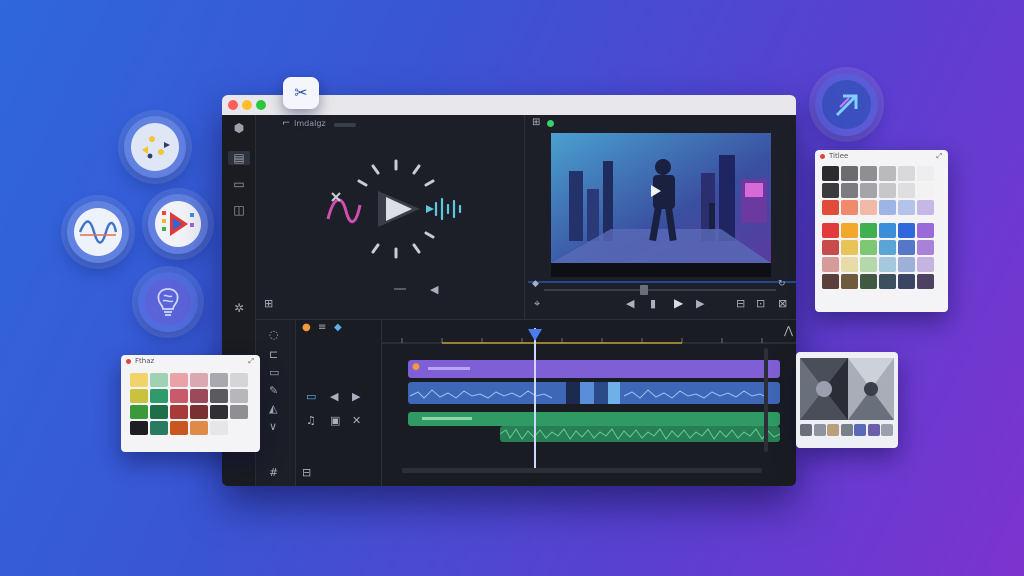  I want to click on frame-icon: ▭, so click(239, 184).